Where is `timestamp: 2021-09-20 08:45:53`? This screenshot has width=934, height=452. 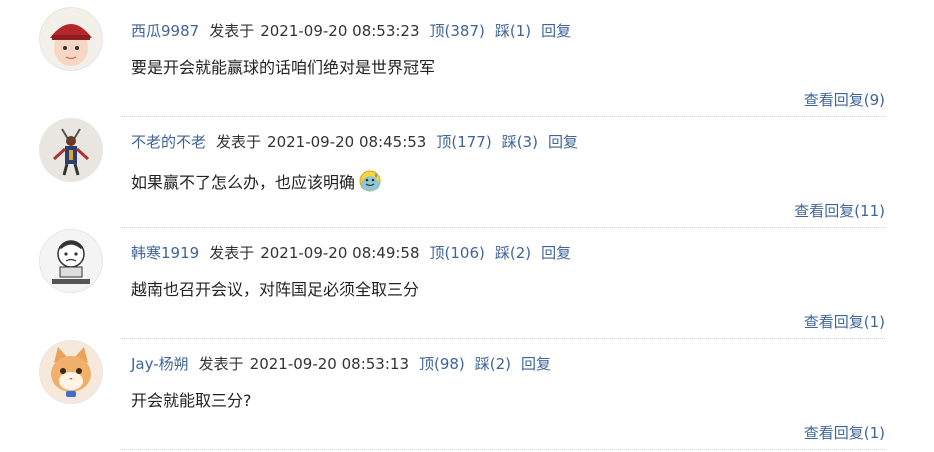
timestamp: 2021-09-20 08:45:53 is located at coordinates (347, 142).